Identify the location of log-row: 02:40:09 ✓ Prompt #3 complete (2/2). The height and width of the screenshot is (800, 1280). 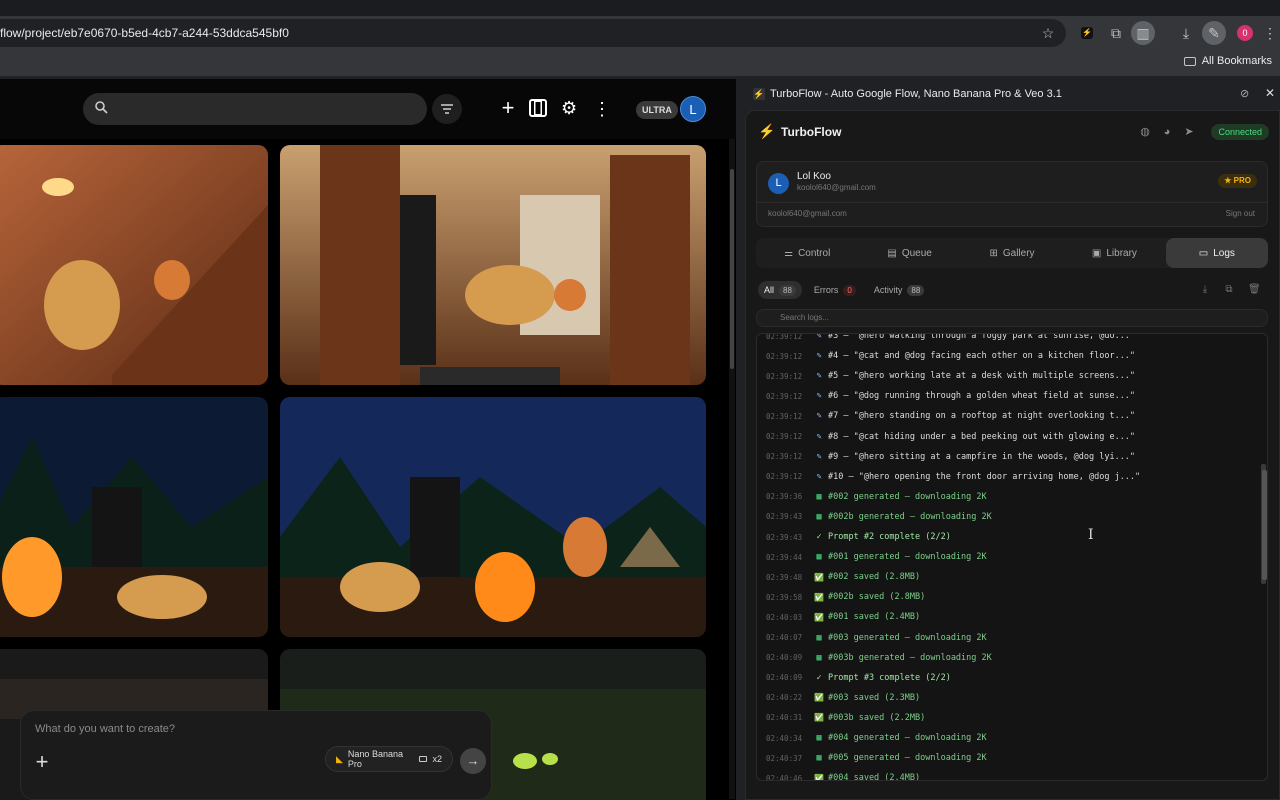
(1009, 678).